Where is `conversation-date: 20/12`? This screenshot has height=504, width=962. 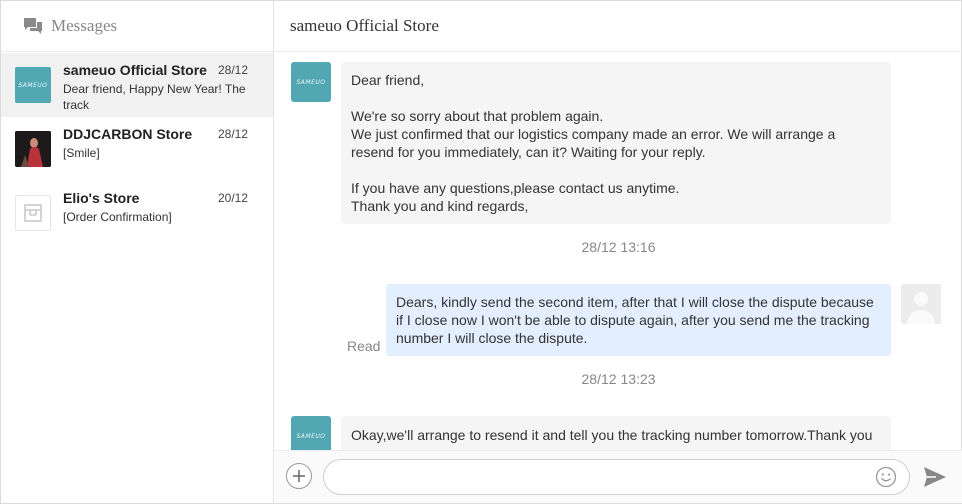
conversation-date: 20/12 is located at coordinates (233, 198).